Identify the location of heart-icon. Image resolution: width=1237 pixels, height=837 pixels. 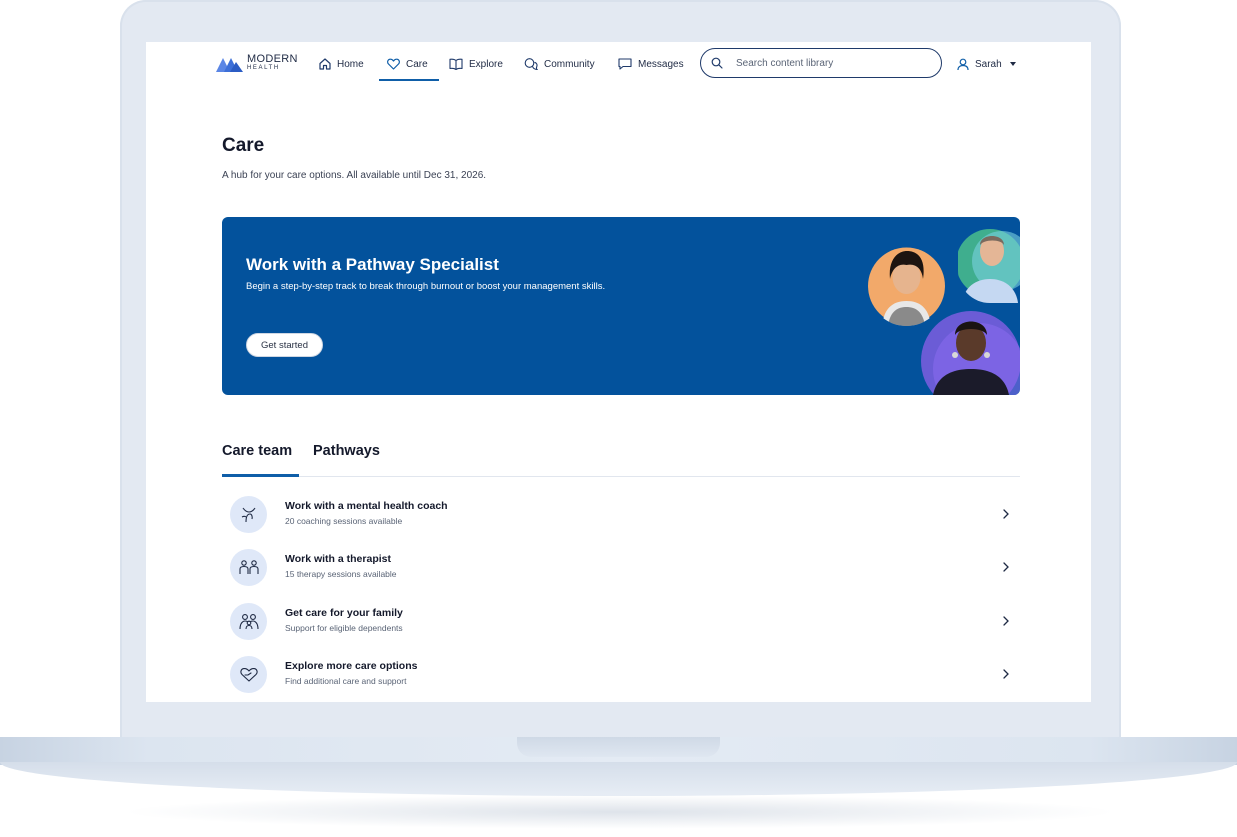
(393, 64).